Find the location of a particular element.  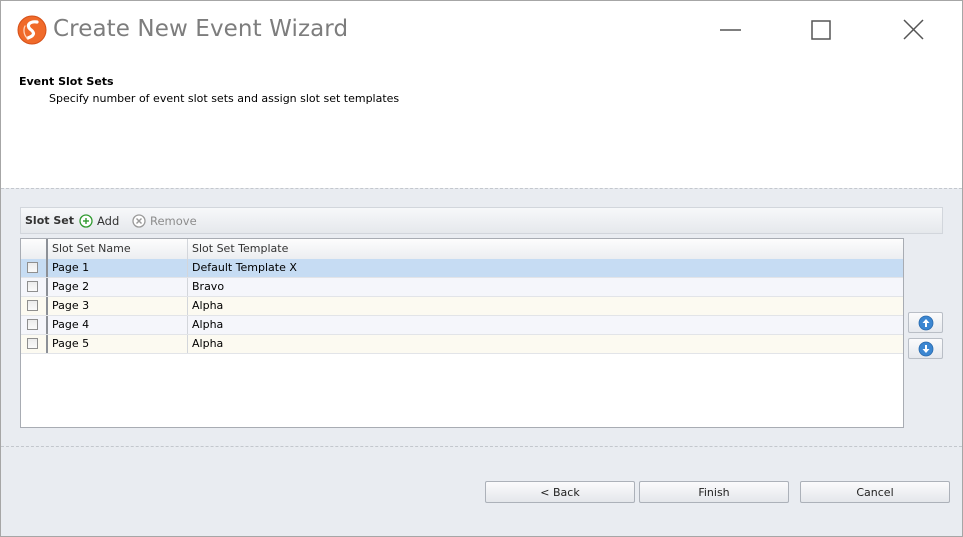

column-header-slot-set-name: Slot Set Name is located at coordinates (118, 249).